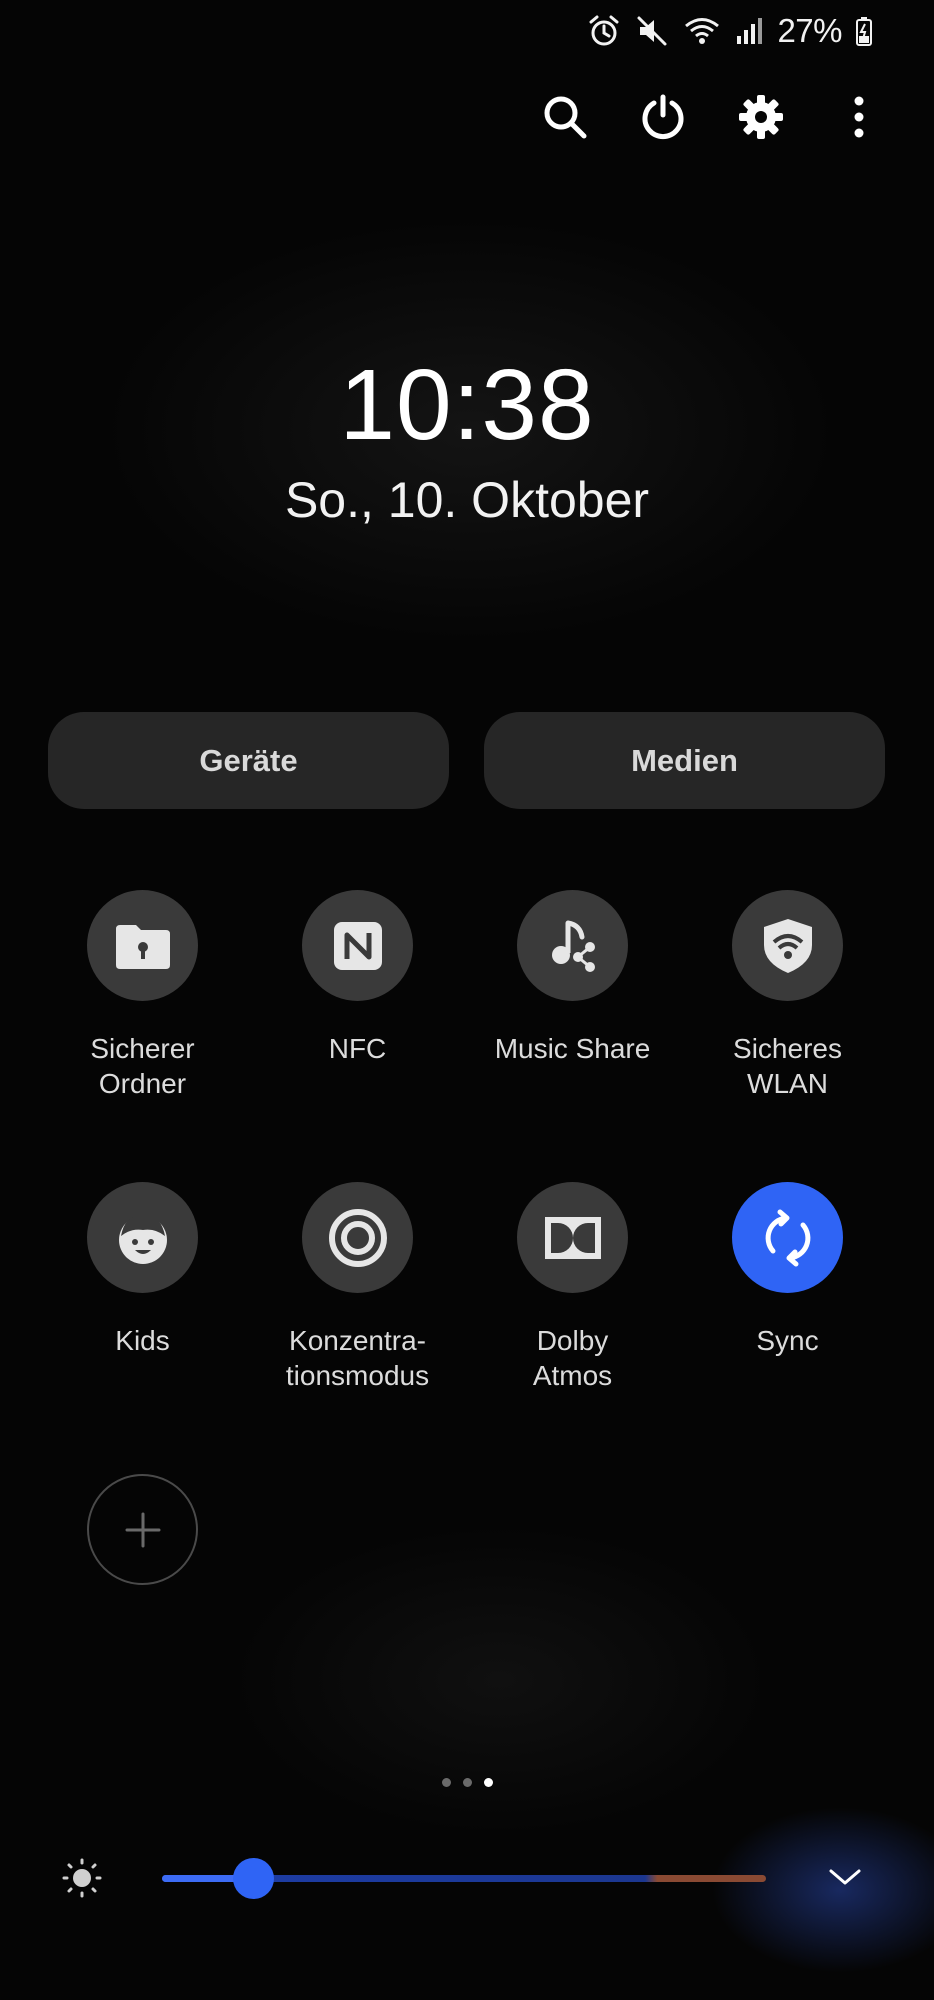 Image resolution: width=934 pixels, height=2000 pixels. I want to click on battery-charging-icon, so click(864, 31).